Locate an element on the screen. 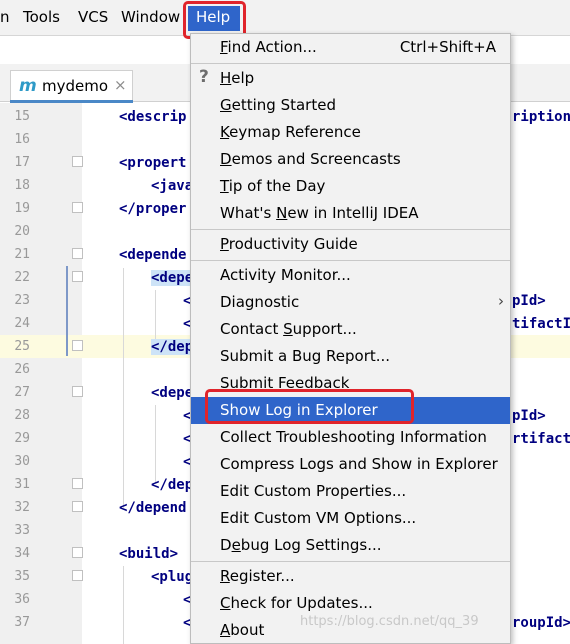 This screenshot has width=570, height=644. menu-item-label: Diagnostic is located at coordinates (260, 302).